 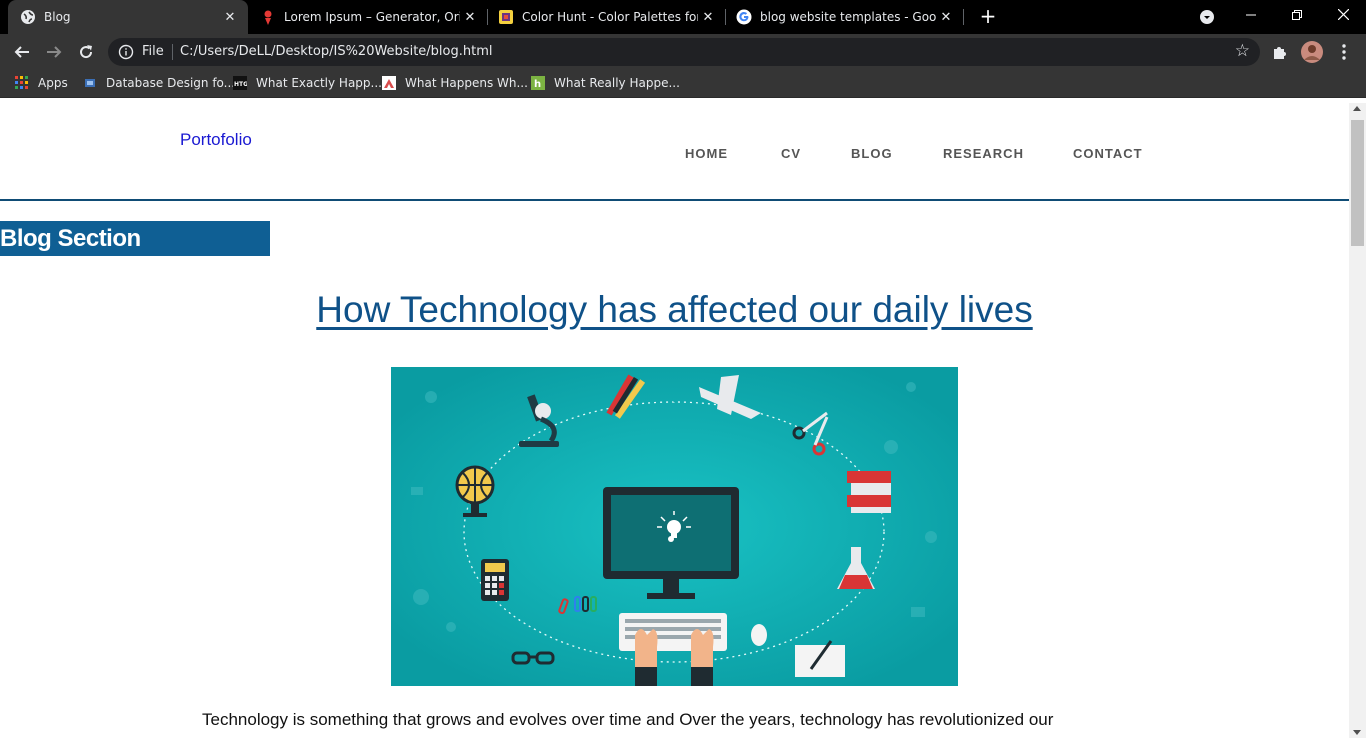 What do you see at coordinates (389, 83) in the screenshot?
I see `triangle-logo-icon` at bounding box center [389, 83].